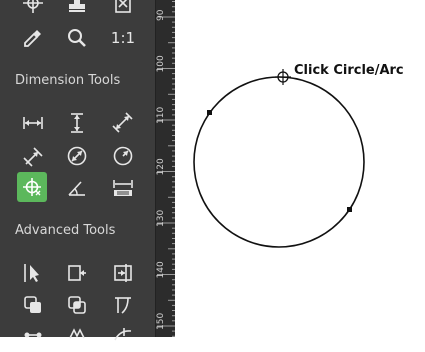  I want to click on extend-left-icon, so click(77, 273).